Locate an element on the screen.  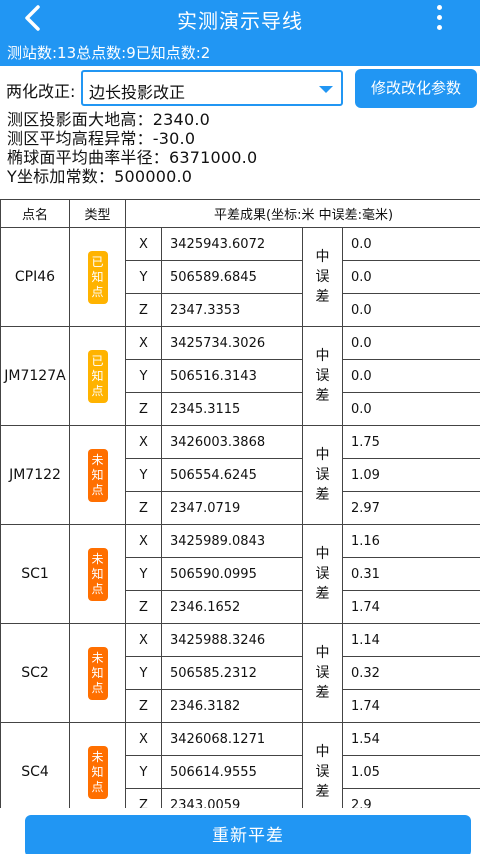
point-name: SC2 is located at coordinates (35, 673).